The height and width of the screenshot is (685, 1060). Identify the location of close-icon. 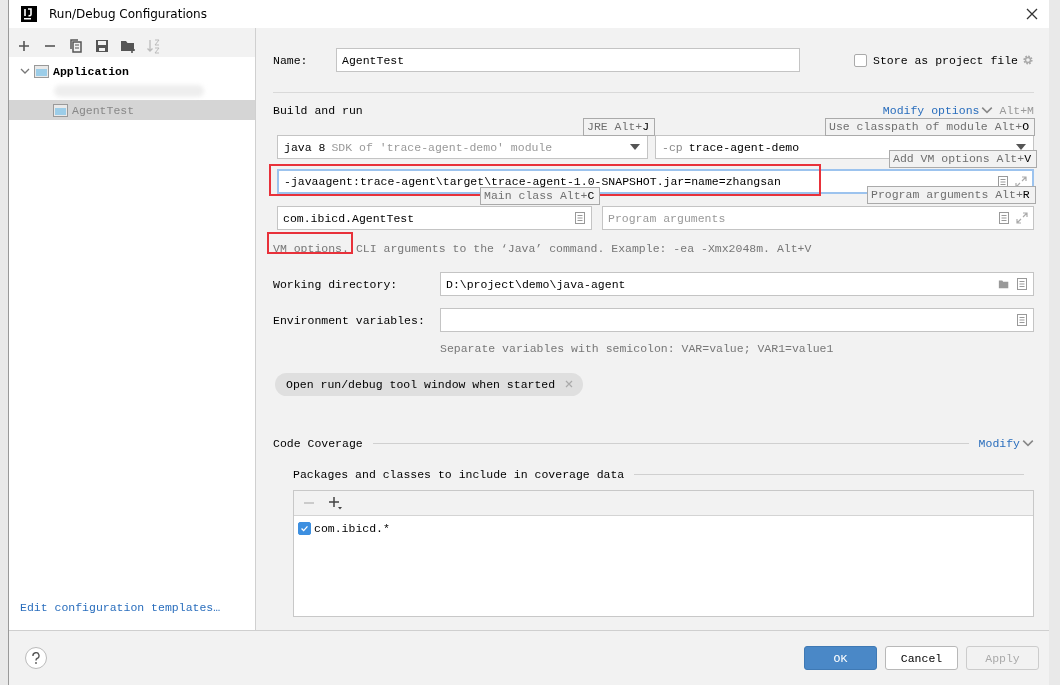
(1032, 14).